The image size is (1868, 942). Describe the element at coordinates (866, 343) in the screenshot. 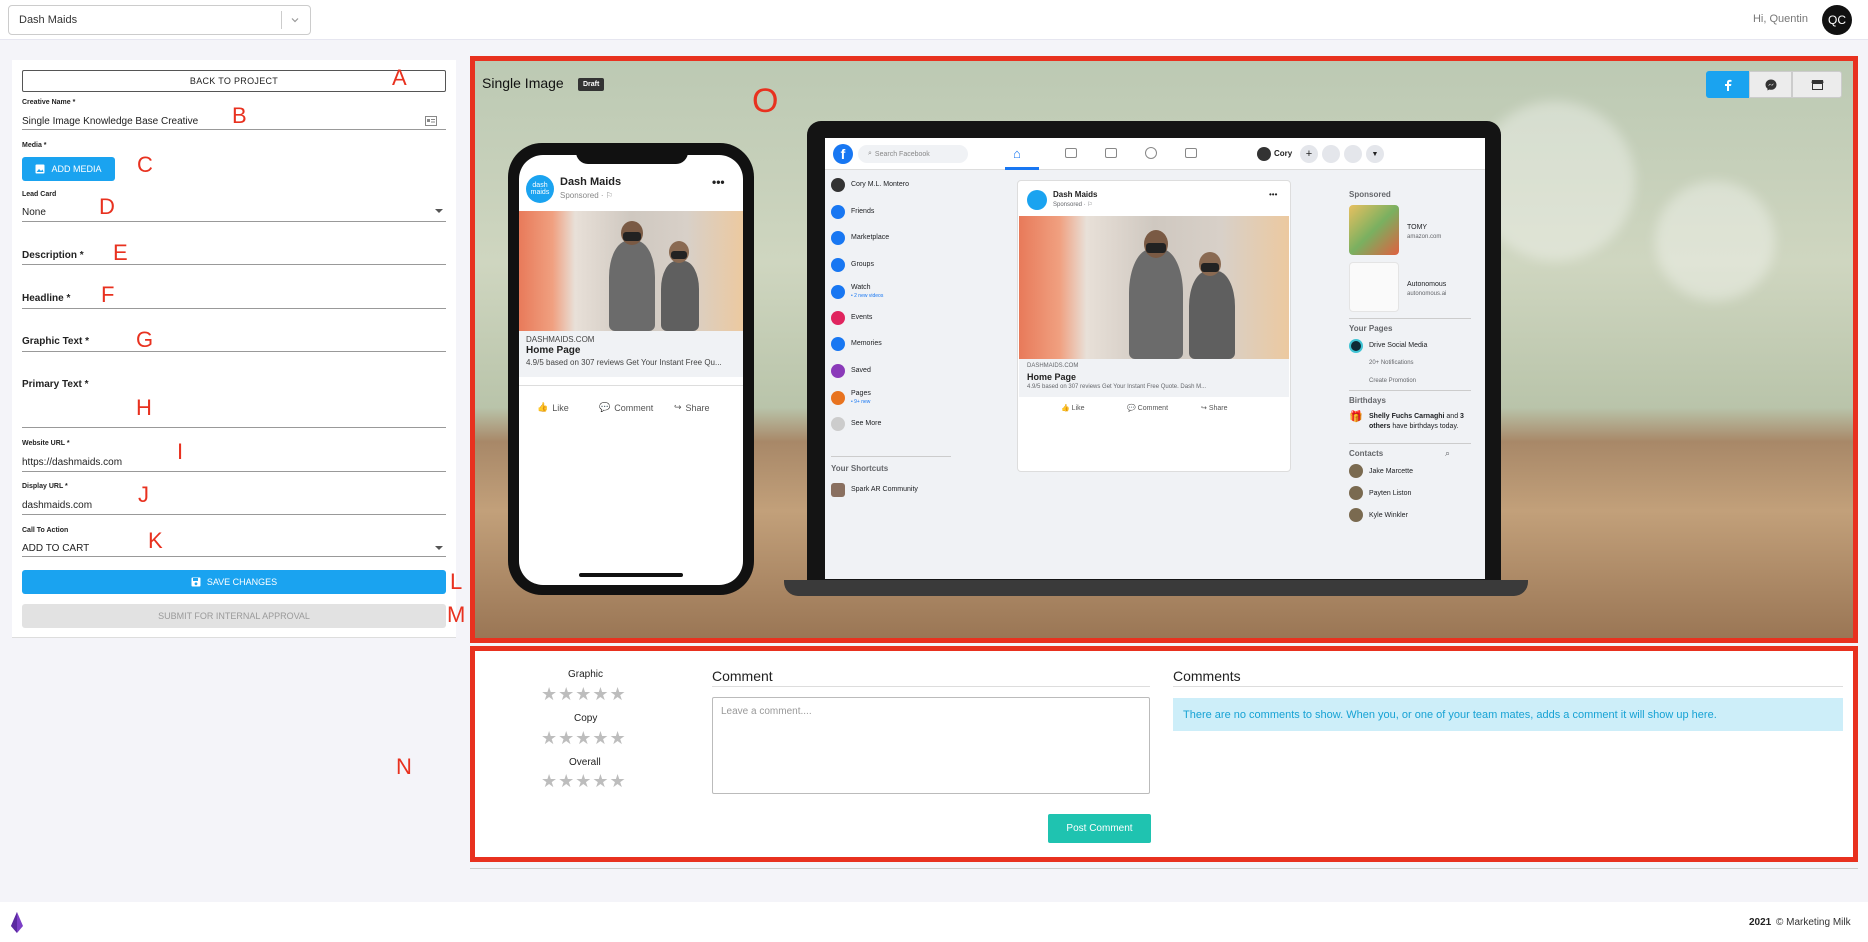

I see `nav-item-title: Memories` at that location.